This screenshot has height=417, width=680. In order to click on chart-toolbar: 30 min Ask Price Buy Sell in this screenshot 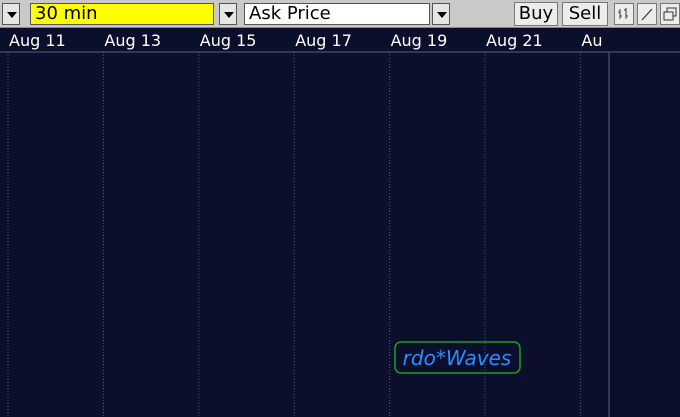, I will do `click(340, 14)`.